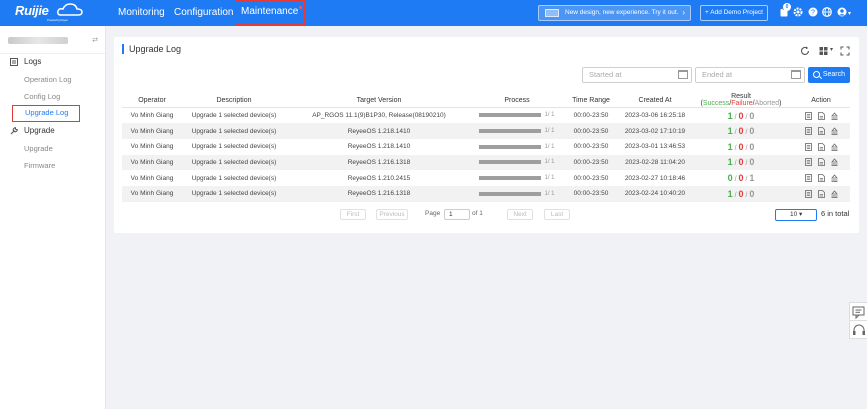  I want to click on page-label: Page, so click(433, 213).